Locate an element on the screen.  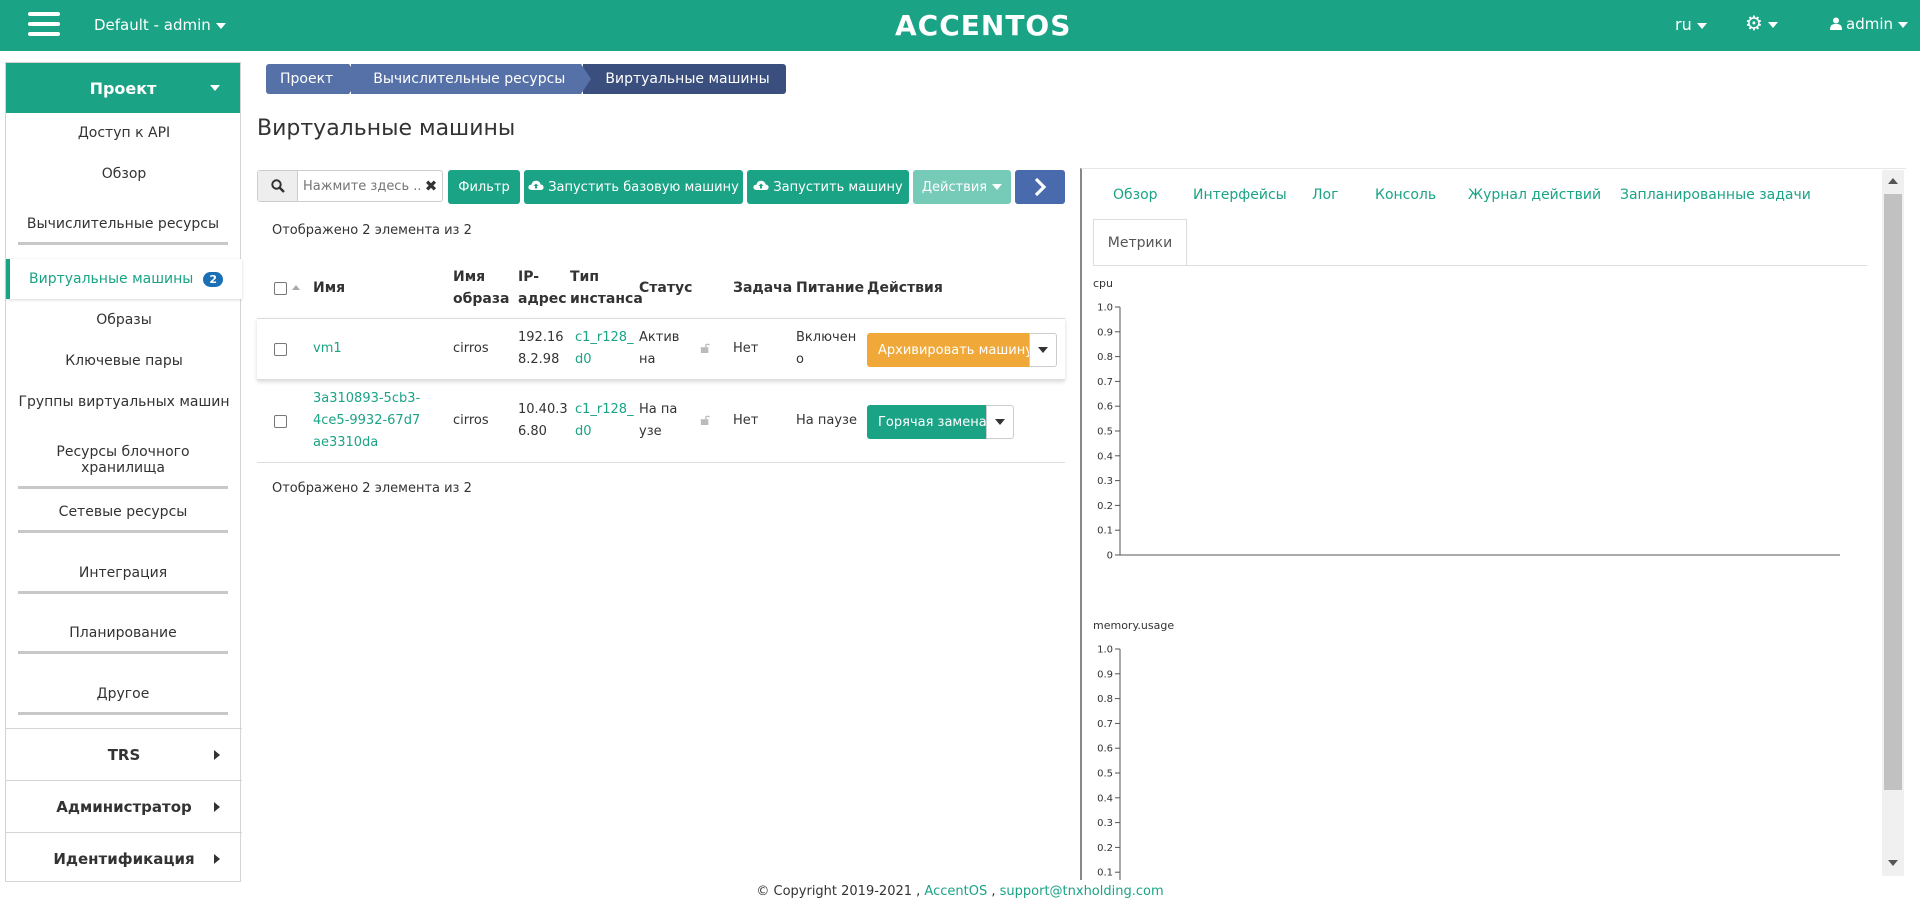
column-header-ip: IP-адрес is located at coordinates (542, 288).